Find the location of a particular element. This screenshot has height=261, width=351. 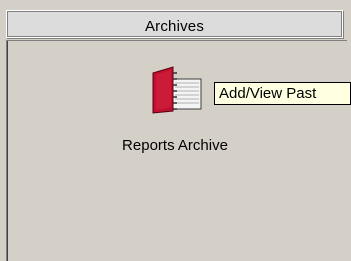

red-book-icon is located at coordinates (177, 90).